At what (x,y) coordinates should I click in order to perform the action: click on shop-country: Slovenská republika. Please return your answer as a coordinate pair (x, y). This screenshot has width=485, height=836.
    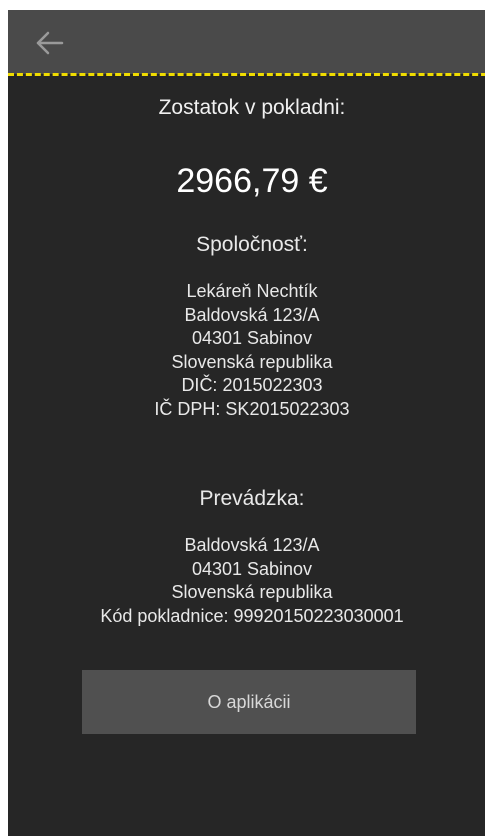
    Looking at the image, I should click on (252, 592).